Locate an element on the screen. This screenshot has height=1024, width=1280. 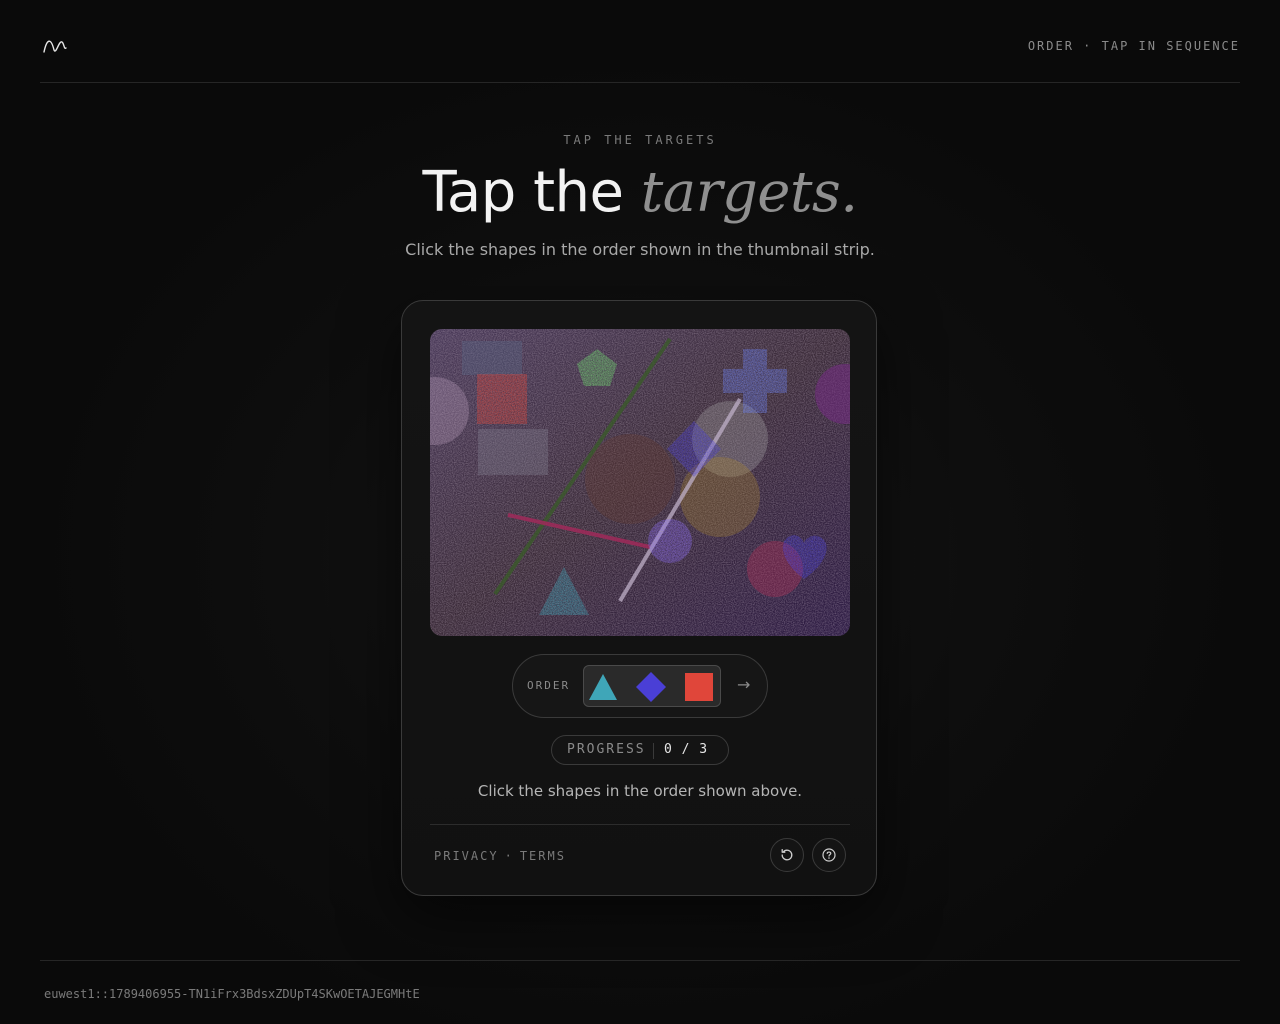
thumb-blue-diamond is located at coordinates (651, 687).